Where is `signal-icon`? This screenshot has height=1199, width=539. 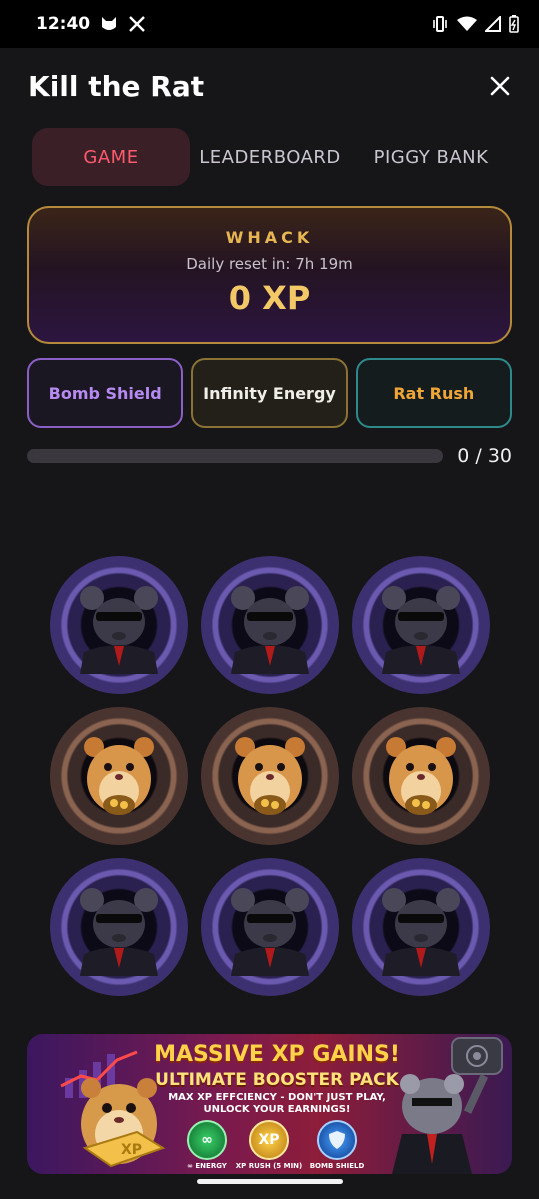
signal-icon is located at coordinates (493, 24).